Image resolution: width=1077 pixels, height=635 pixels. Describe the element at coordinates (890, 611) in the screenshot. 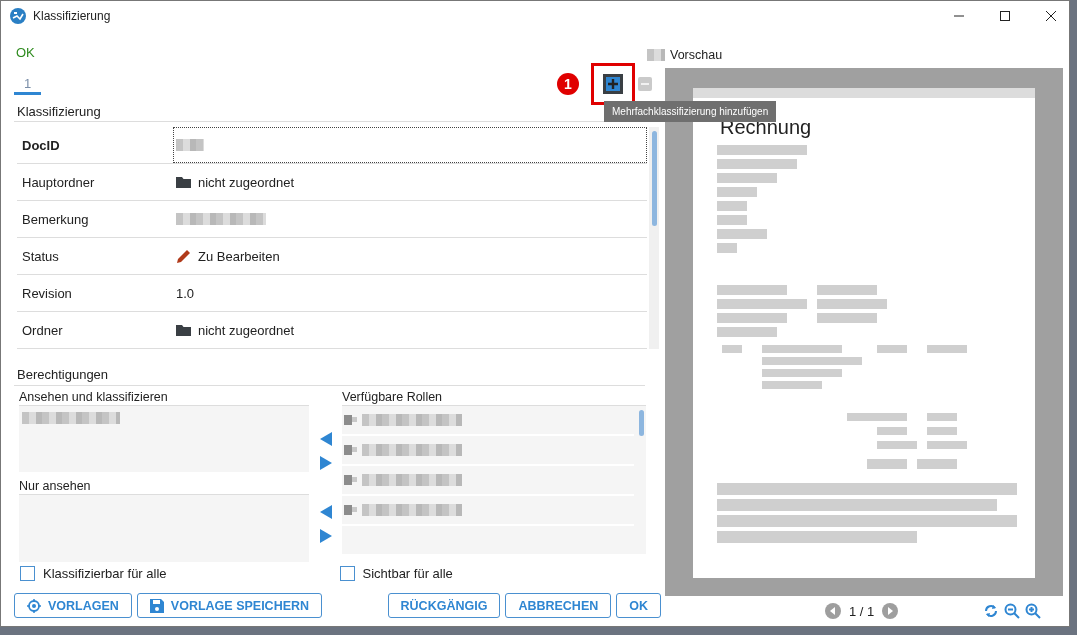

I see `next-page-icon` at that location.